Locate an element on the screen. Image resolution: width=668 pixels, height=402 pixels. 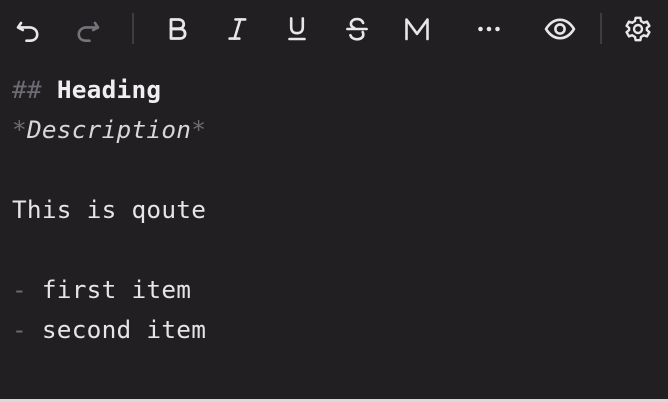
italic-icon is located at coordinates (237, 29).